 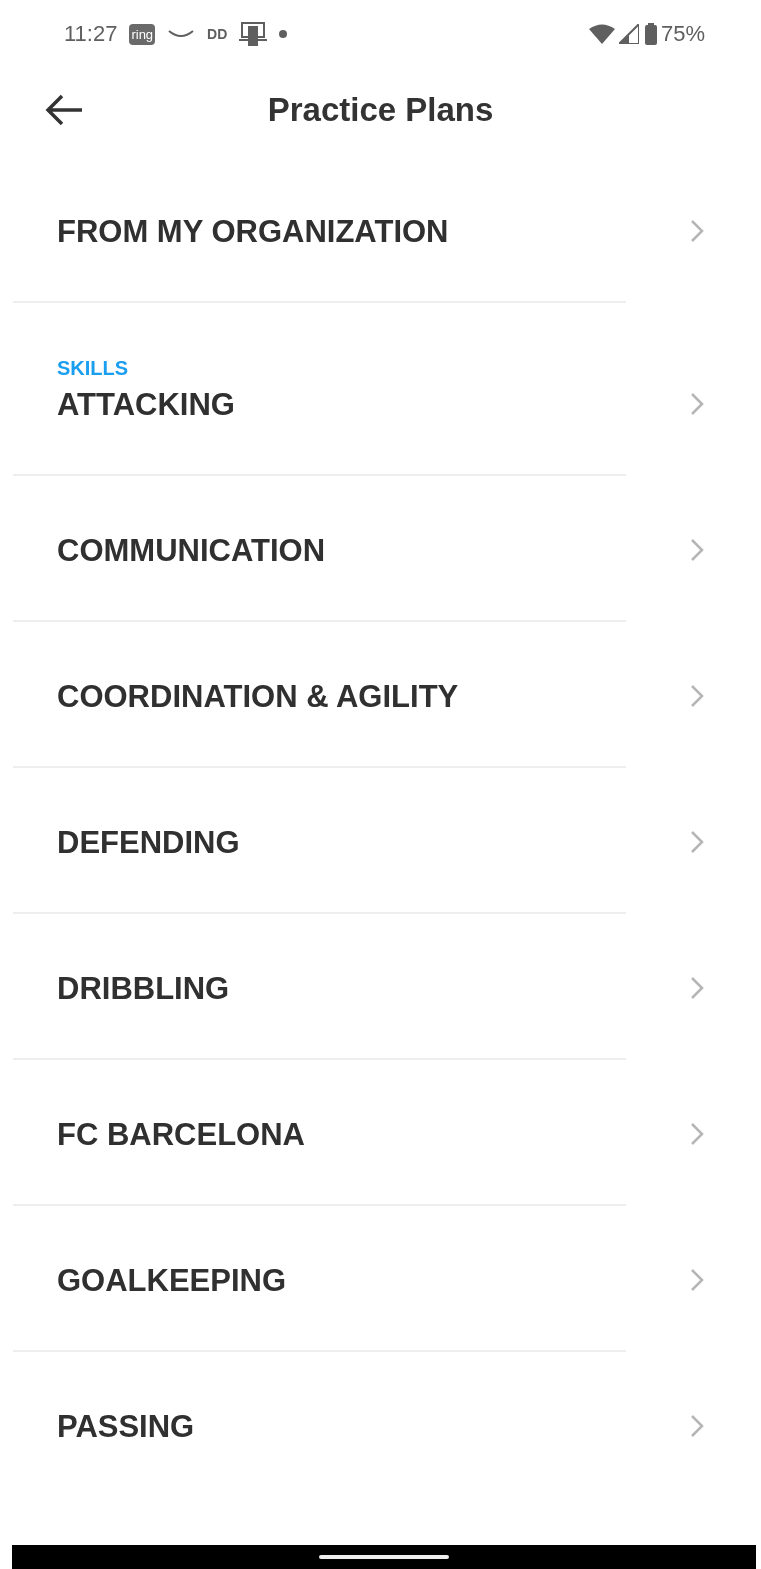 What do you see at coordinates (283, 34) in the screenshot?
I see `dot-icon` at bounding box center [283, 34].